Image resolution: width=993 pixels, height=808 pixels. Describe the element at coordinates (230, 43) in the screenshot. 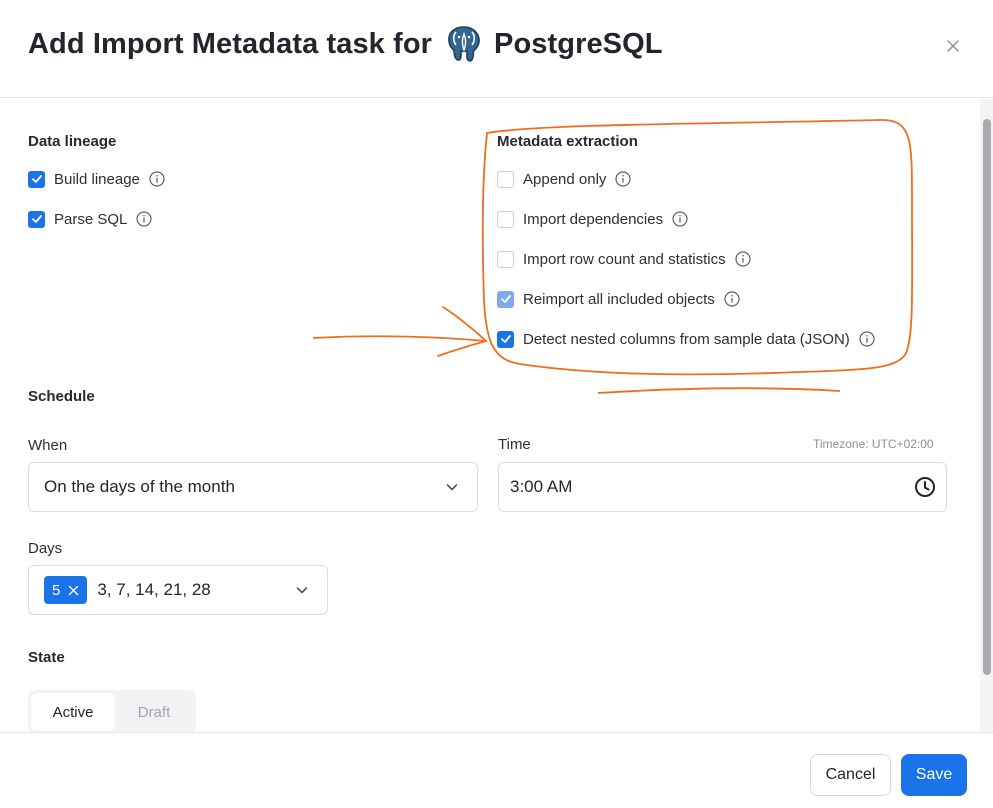

I see `title-prefix: Add Import Metadata task for` at that location.